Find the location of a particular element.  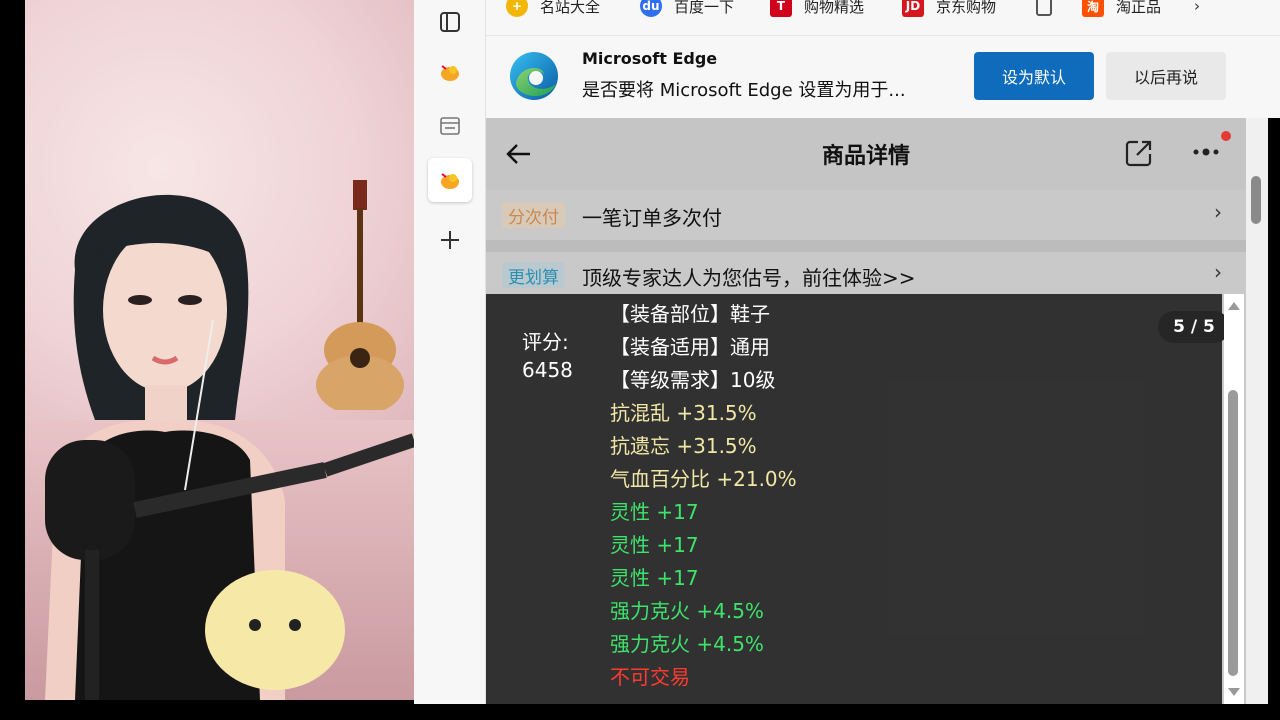

jd-icon: JD is located at coordinates (913, 8).